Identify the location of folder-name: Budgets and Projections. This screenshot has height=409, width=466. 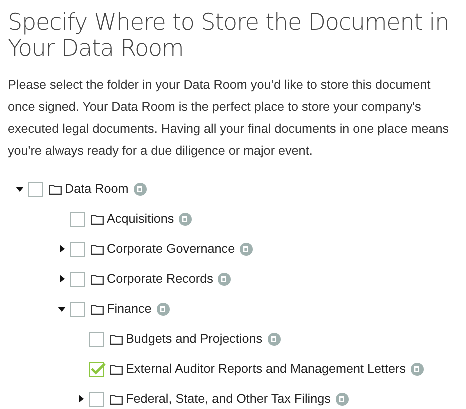
(194, 339).